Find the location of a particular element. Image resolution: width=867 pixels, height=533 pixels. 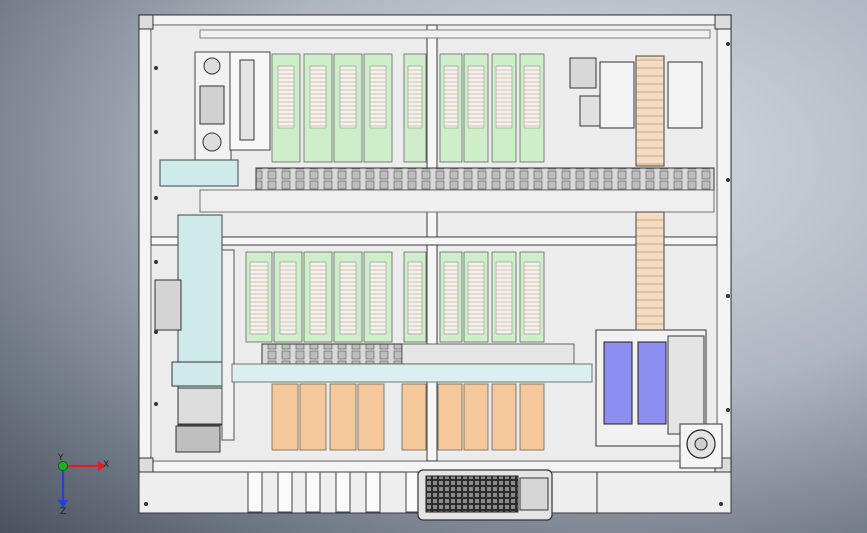

tool-block-a is located at coordinates (583, 73).